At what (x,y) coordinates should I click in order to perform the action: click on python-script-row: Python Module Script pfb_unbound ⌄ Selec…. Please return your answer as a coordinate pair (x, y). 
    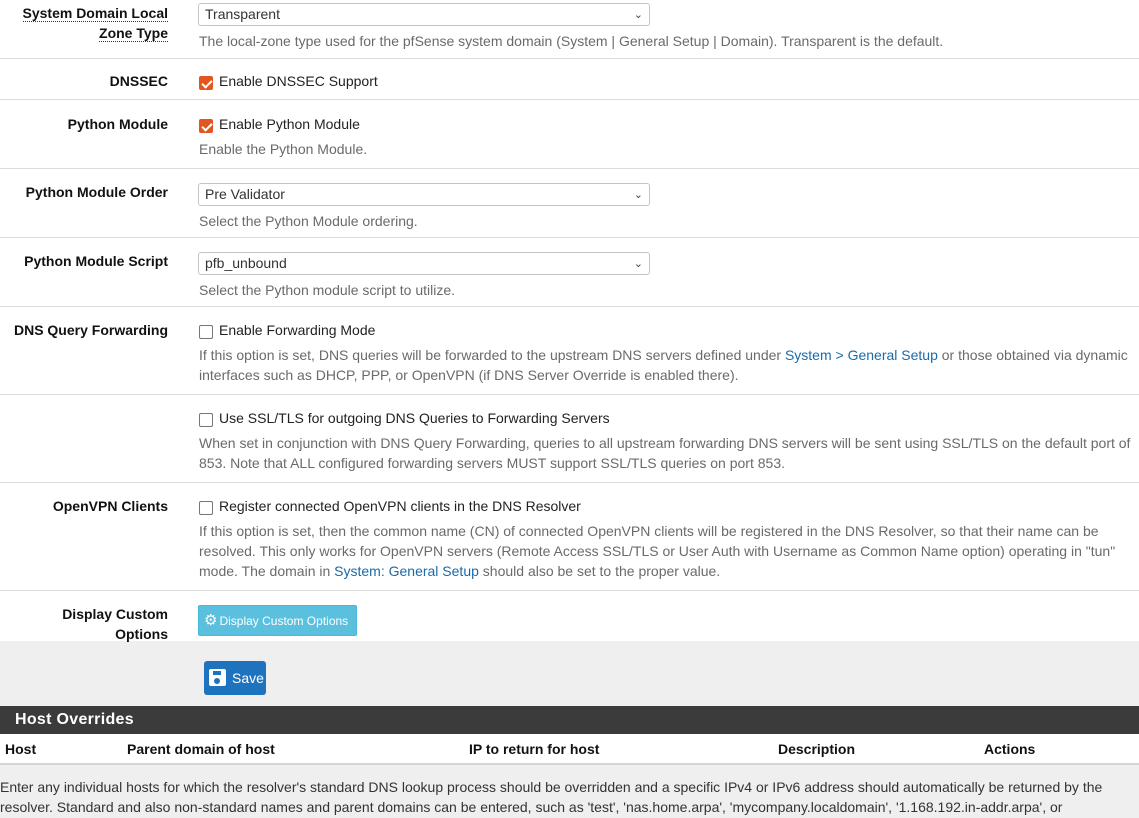
    Looking at the image, I should click on (569, 272).